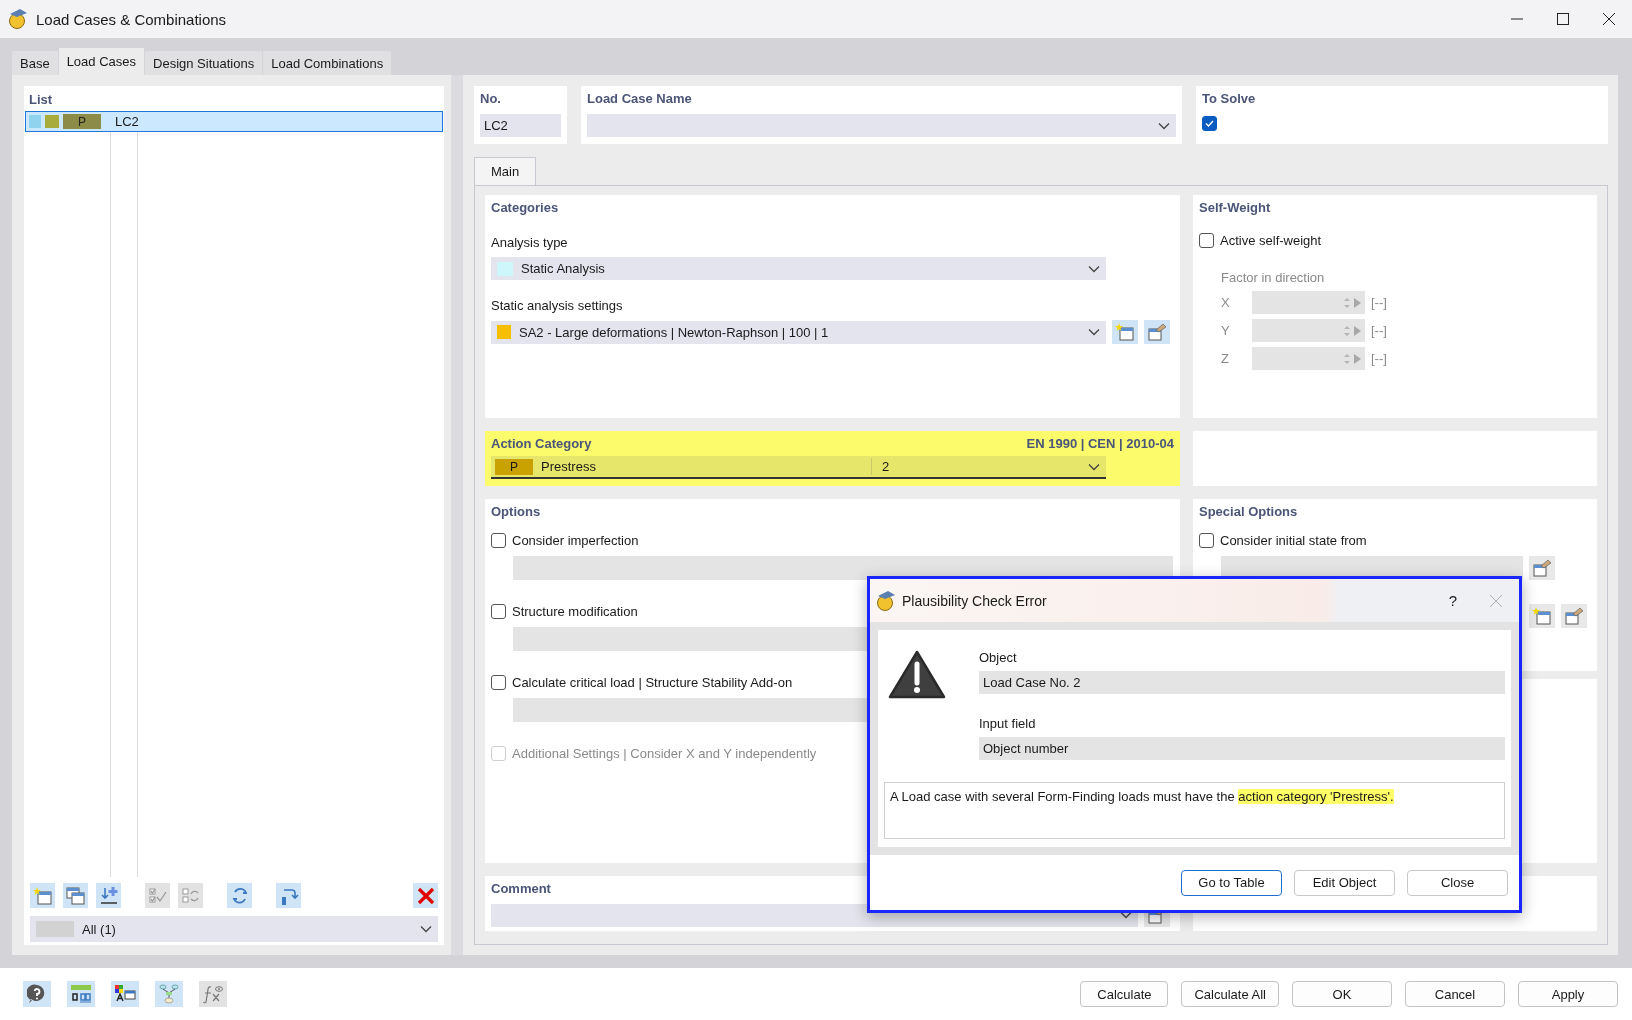 The image size is (1632, 1020). What do you see at coordinates (640, 98) in the screenshot?
I see `field-label: Load Case Name` at bounding box center [640, 98].